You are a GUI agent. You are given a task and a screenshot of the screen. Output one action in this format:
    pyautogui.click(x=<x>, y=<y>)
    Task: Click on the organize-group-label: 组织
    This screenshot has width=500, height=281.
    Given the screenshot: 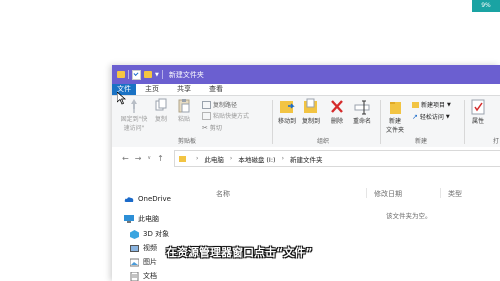 What is the action you would take?
    pyautogui.click(x=323, y=141)
    